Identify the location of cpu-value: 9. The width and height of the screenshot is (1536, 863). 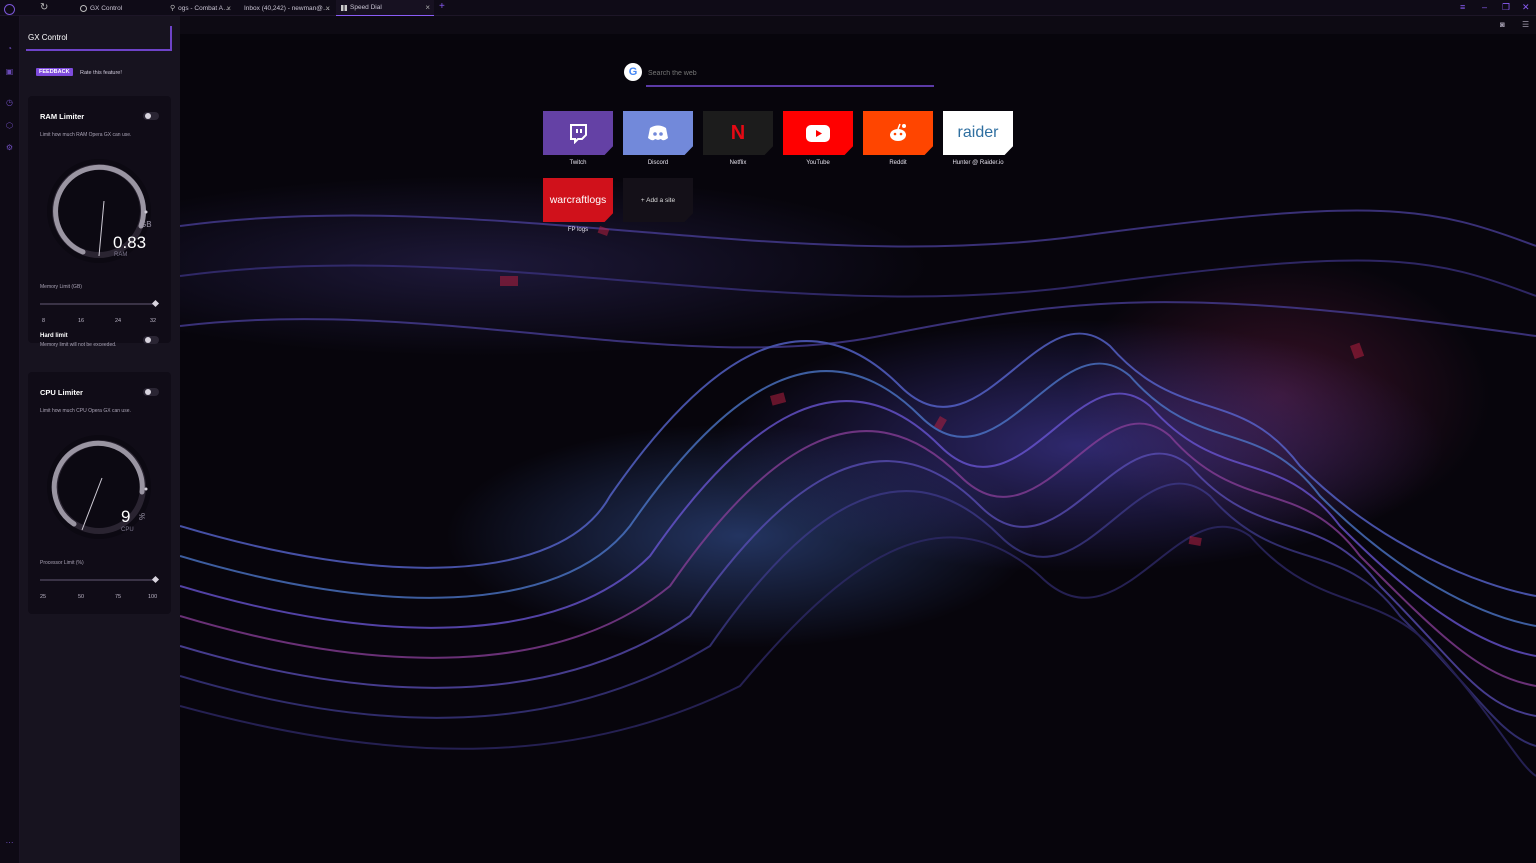
(126, 516).